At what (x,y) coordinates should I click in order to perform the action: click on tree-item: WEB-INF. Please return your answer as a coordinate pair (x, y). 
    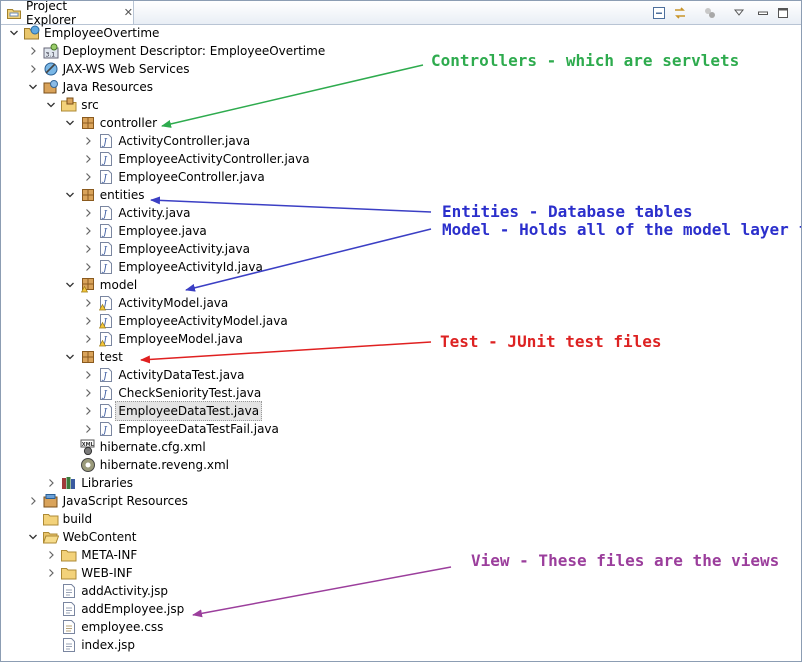
    Looking at the image, I should click on (88, 573).